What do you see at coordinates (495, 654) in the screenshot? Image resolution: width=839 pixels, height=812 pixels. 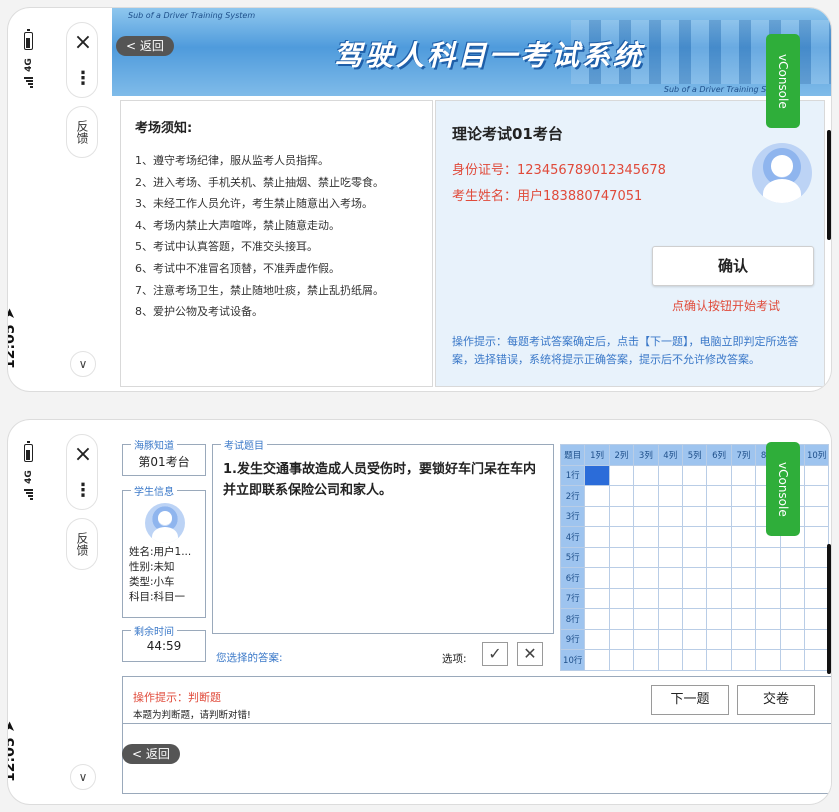 I see `option-true-button: ✓` at bounding box center [495, 654].